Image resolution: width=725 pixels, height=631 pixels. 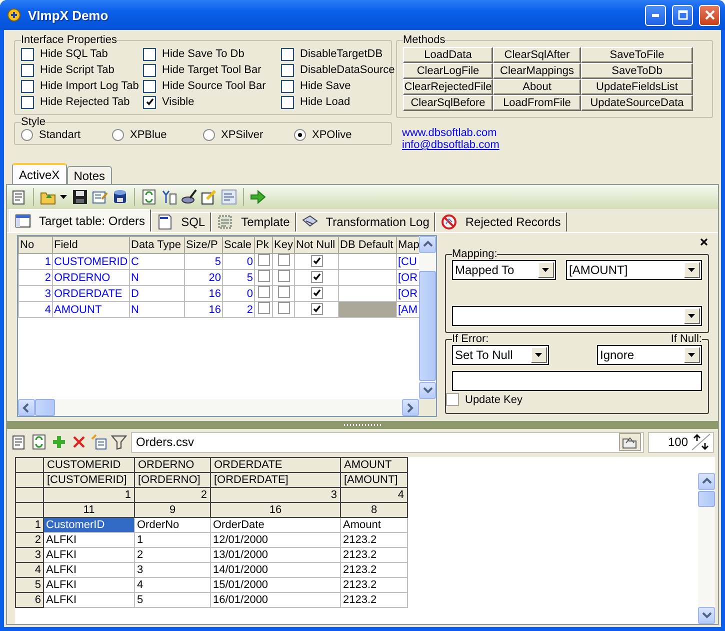 I want to click on link: www.dbsoftlab.com, so click(x=557, y=133).